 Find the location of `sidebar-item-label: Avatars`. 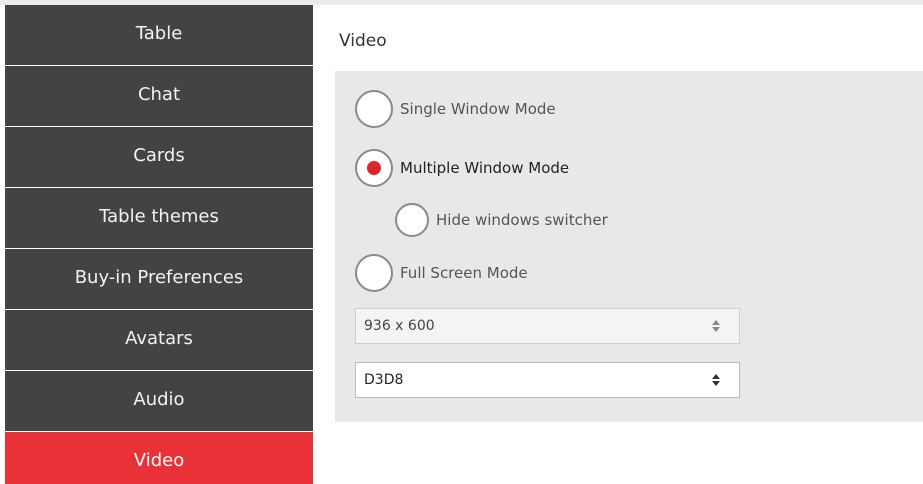

sidebar-item-label: Avatars is located at coordinates (159, 338).